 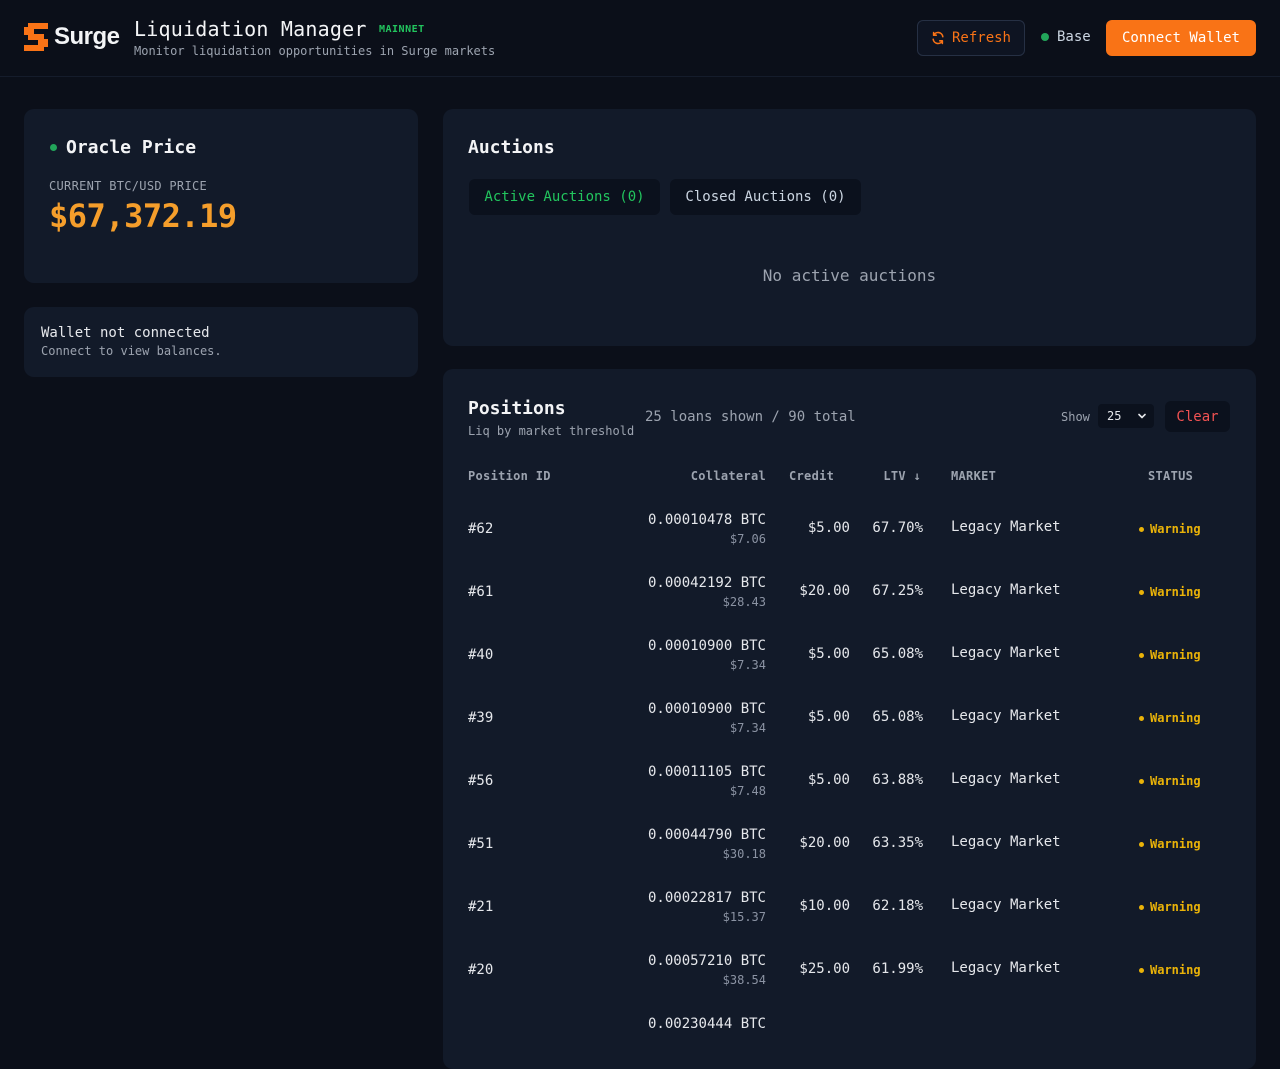 I want to click on tab-closed-auctions: Closed Auctions (0), so click(x=765, y=197).